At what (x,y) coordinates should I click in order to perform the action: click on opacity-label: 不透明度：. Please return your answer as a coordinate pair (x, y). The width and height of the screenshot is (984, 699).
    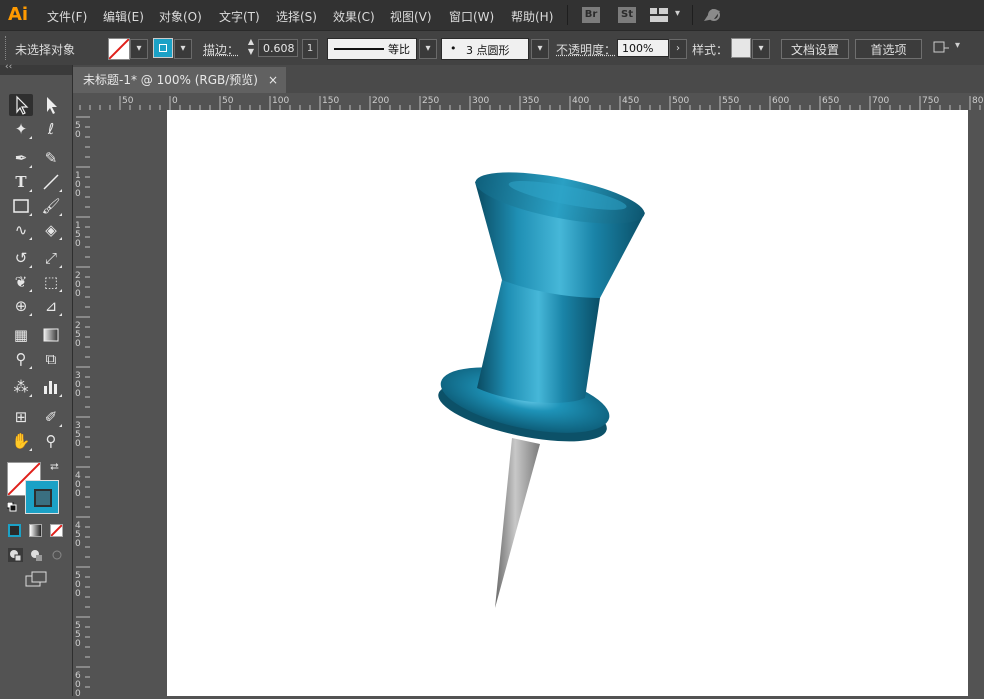
    Looking at the image, I should click on (586, 49).